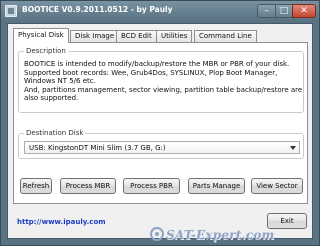  I want to click on minimize-button: –, so click(266, 11).